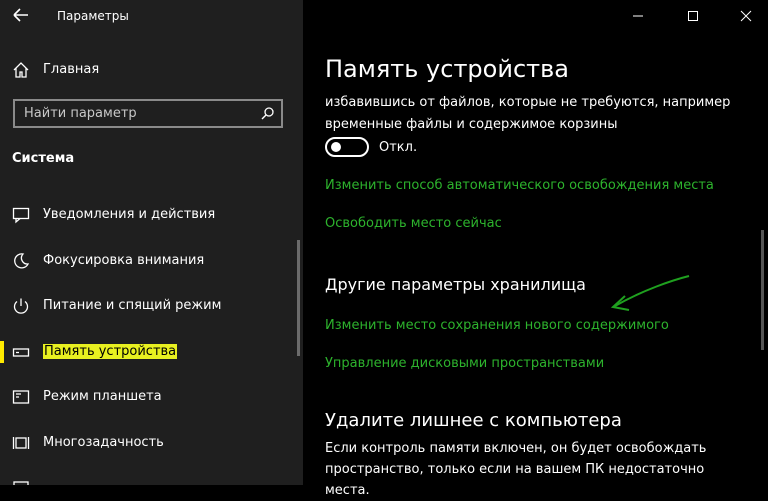 This screenshot has height=501, width=768. I want to click on sidebar-item-label: Питание и спящий режим, so click(132, 305).